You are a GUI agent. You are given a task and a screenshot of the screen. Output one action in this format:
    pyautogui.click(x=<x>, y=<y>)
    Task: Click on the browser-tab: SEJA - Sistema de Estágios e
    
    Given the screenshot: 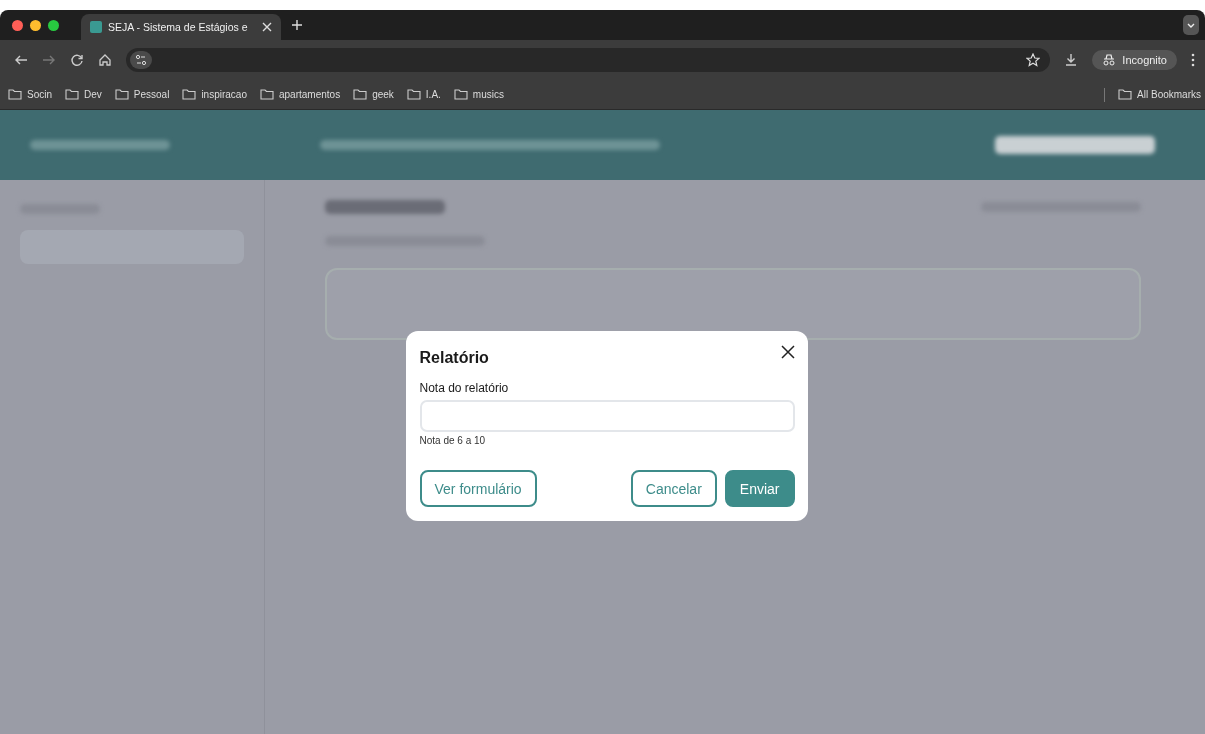 What is the action you would take?
    pyautogui.click(x=181, y=27)
    